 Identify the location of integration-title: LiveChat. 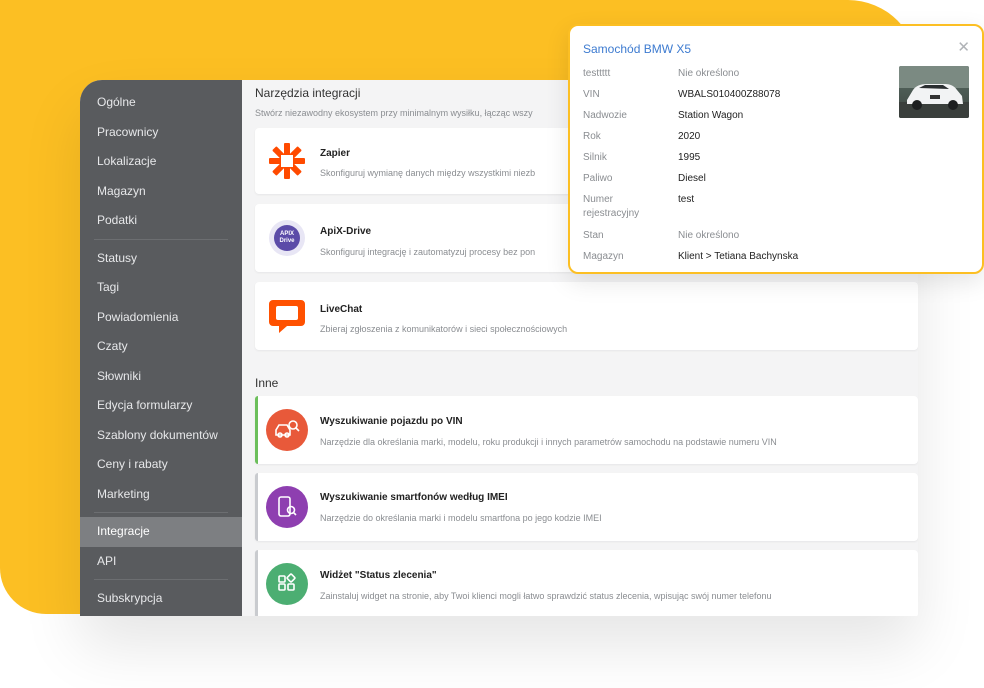
(341, 309).